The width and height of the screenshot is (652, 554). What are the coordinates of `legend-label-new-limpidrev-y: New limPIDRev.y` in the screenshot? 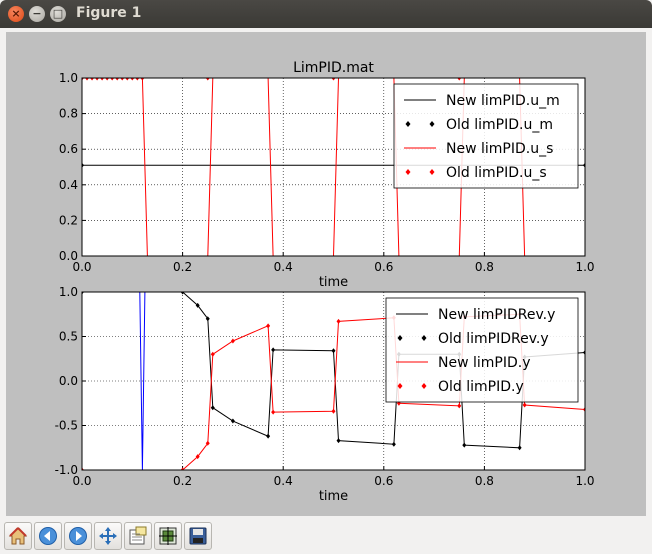 It's located at (496, 315).